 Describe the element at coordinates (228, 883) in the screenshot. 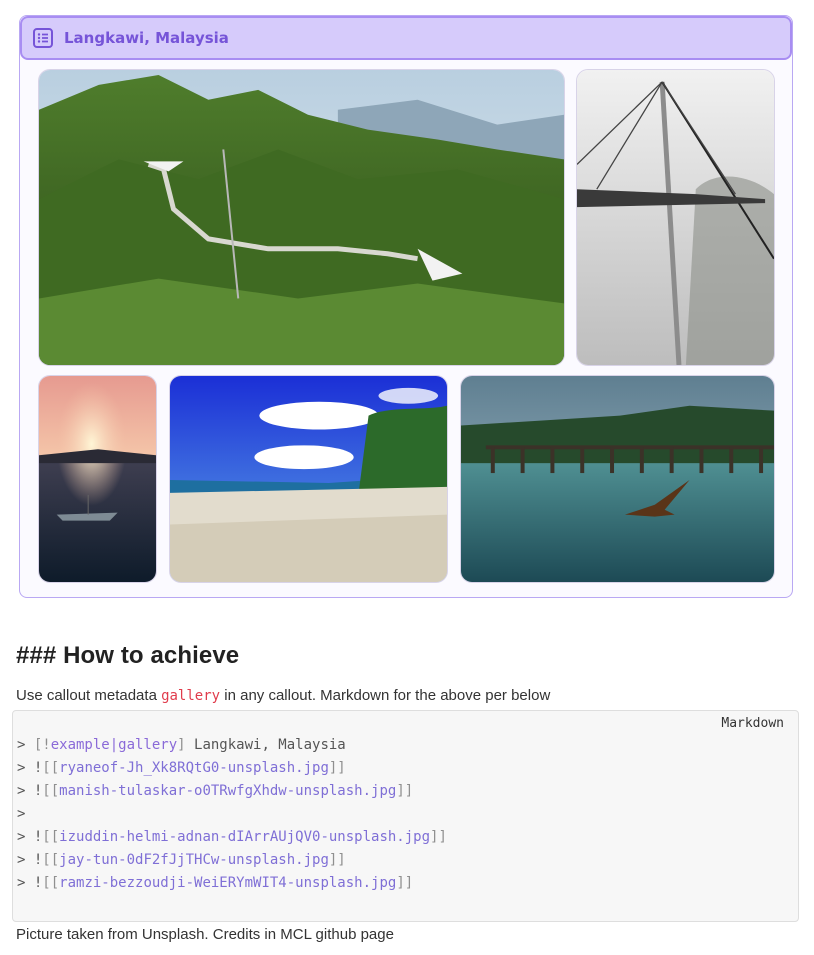

I see `embed-filename: ramzi-bezzoudji-WeiERYmWIT4-unsplash.jpg` at that location.